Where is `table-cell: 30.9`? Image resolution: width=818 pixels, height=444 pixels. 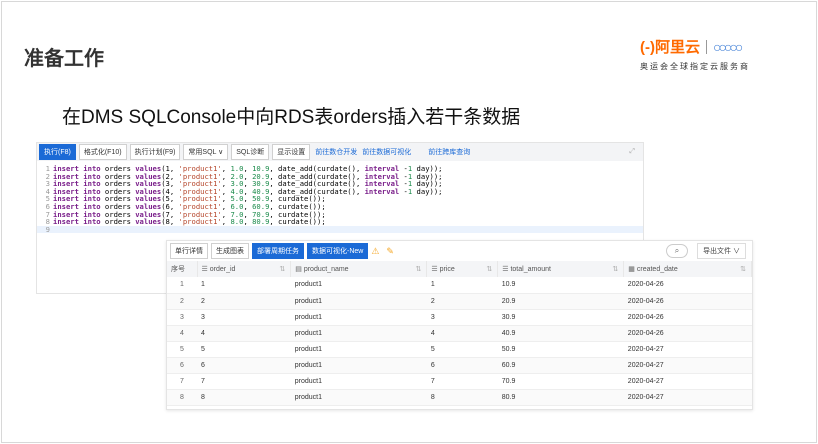 table-cell: 30.9 is located at coordinates (560, 317).